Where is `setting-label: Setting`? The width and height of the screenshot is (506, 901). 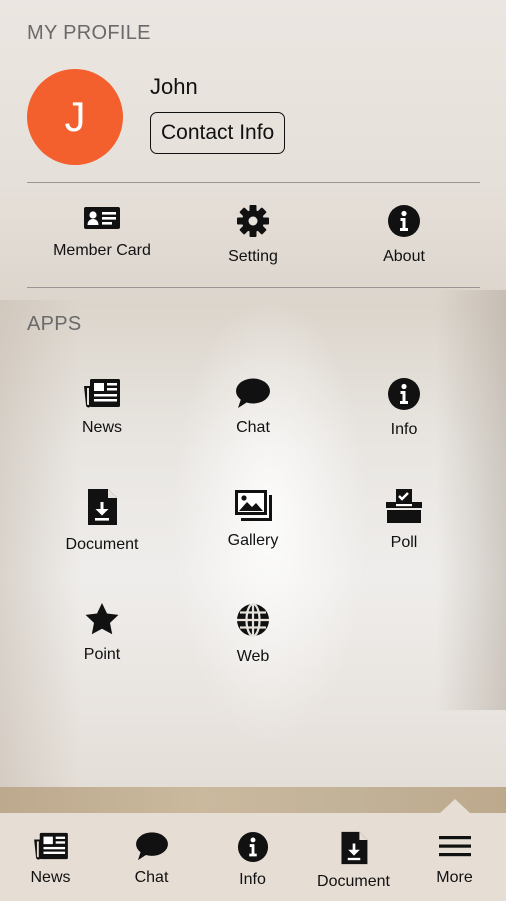
setting-label: Setting is located at coordinates (253, 256).